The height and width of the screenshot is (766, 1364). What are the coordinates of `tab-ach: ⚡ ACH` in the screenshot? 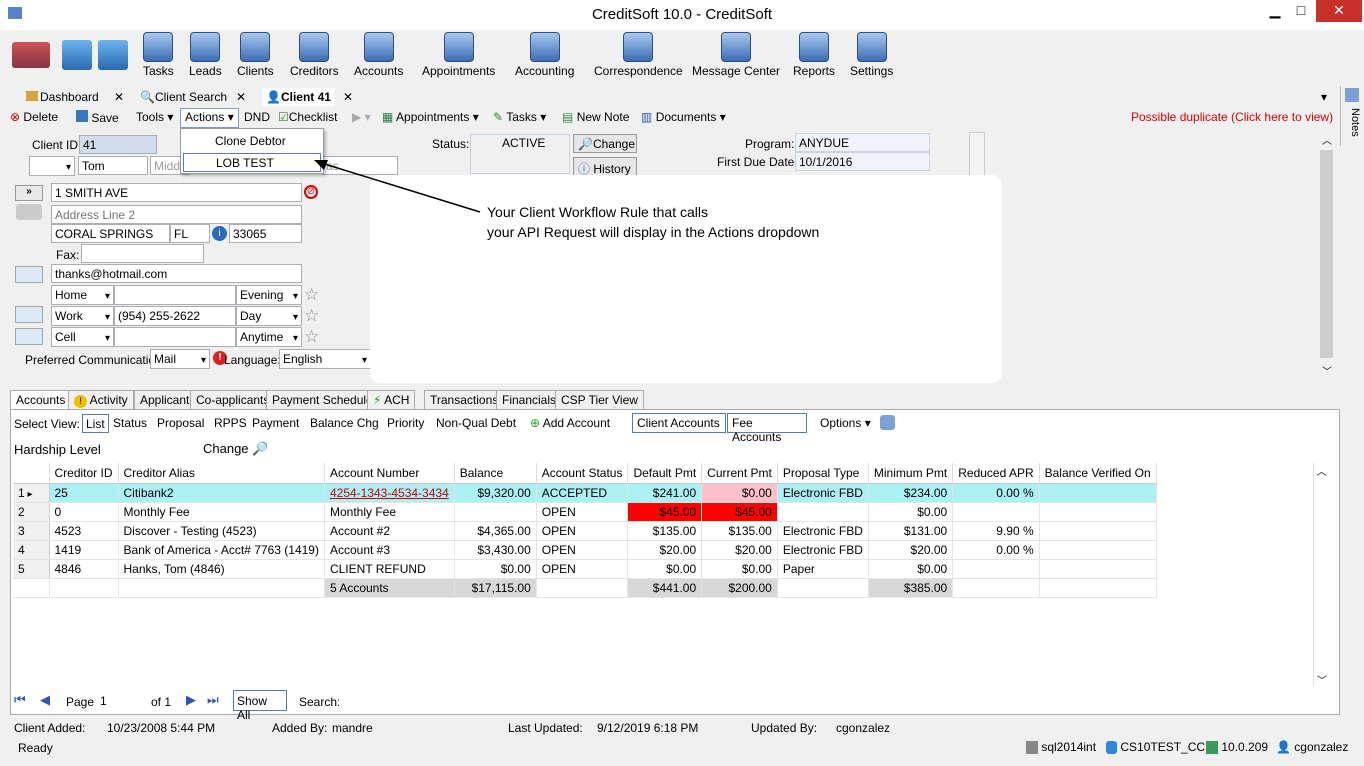 It's located at (391, 400).